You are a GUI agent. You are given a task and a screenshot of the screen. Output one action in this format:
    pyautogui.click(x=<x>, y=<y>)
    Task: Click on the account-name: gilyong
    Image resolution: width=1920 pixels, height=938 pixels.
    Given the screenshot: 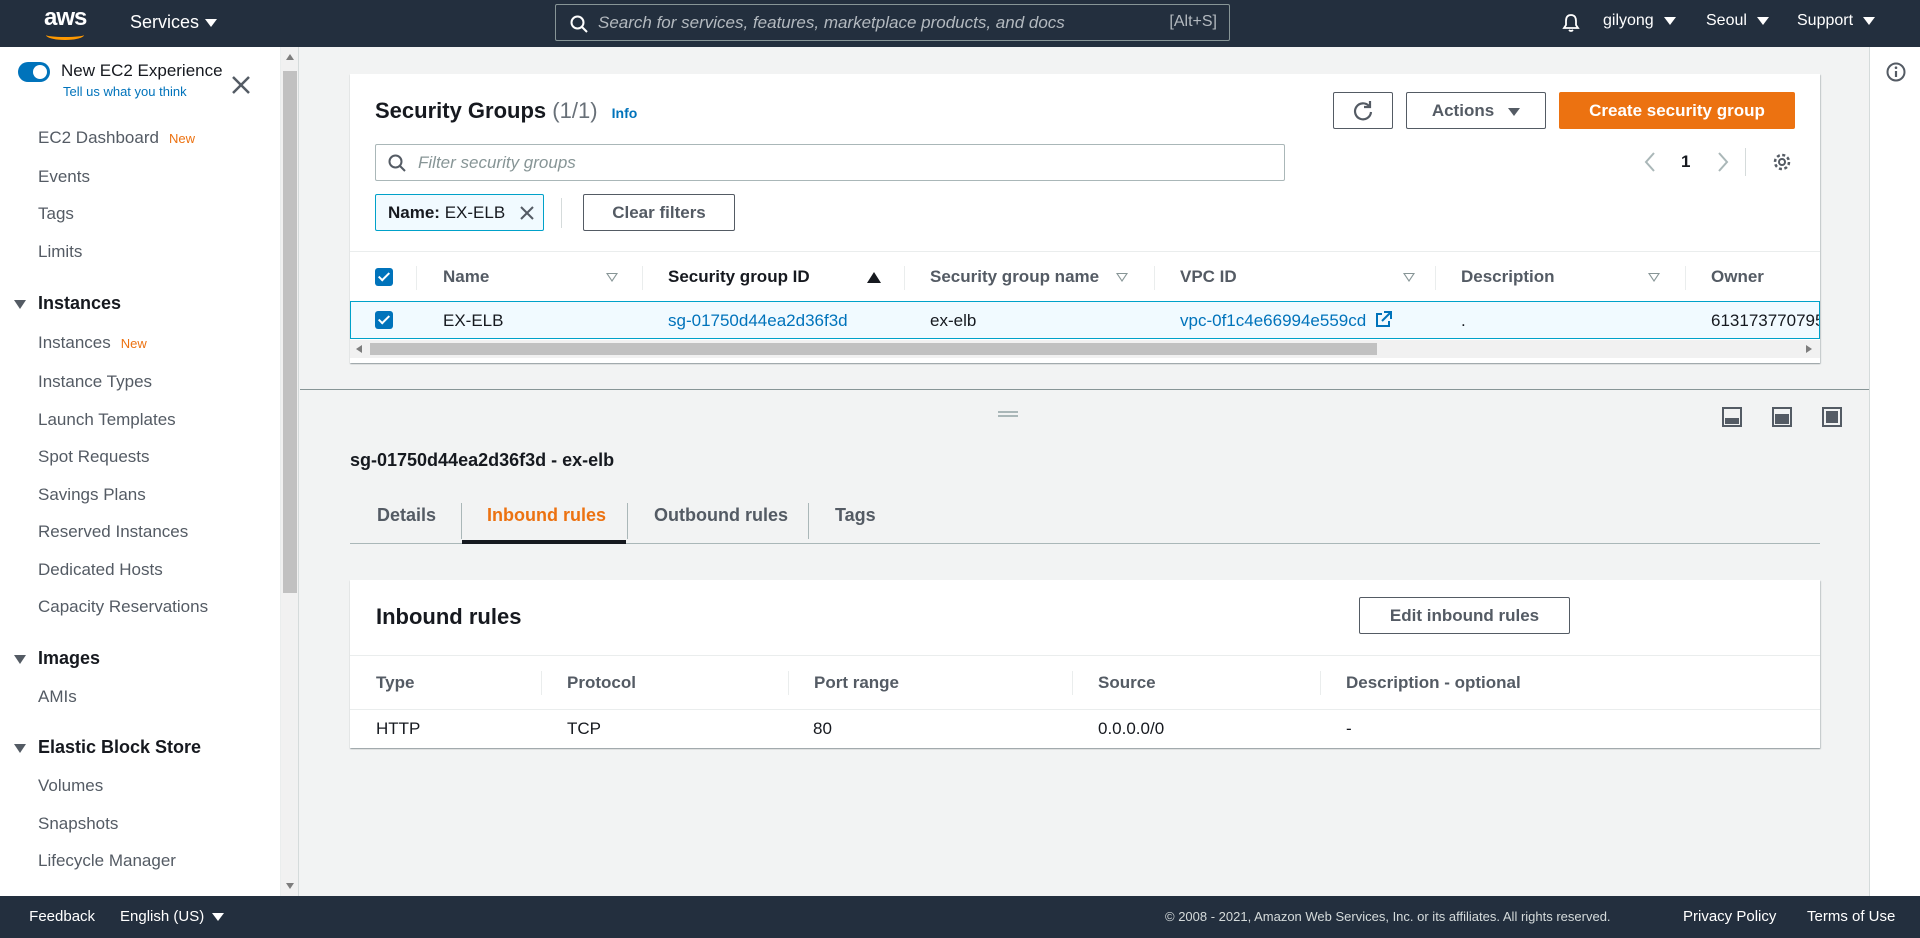 What is the action you would take?
    pyautogui.click(x=1628, y=20)
    